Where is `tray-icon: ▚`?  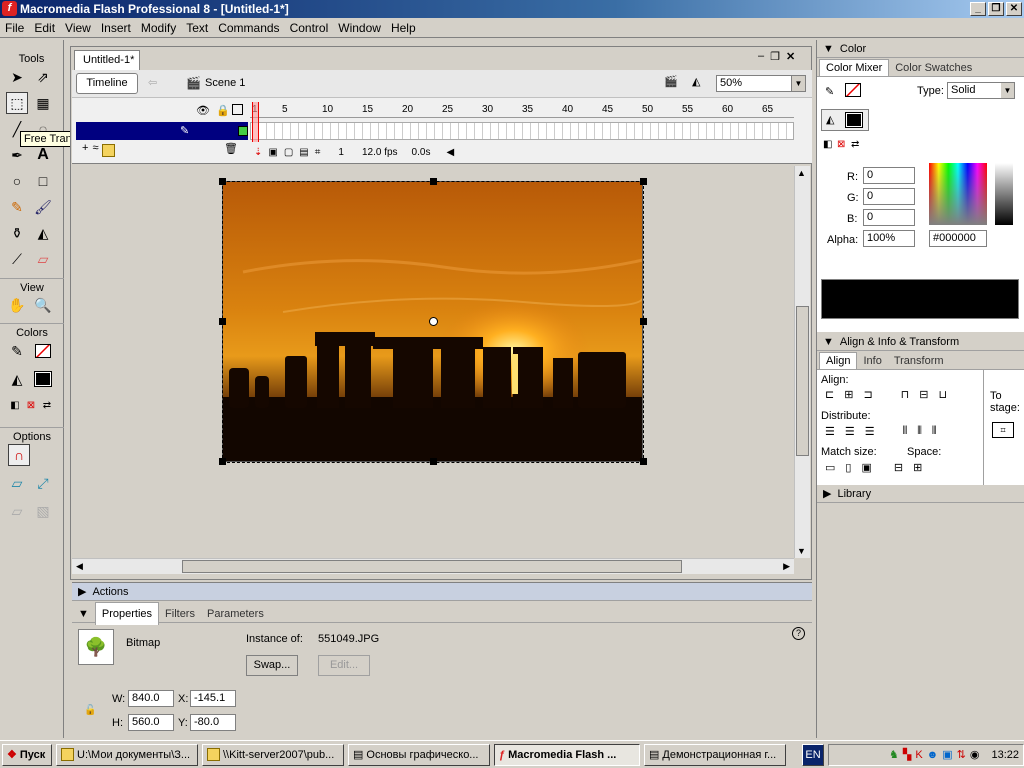 tray-icon: ▚ is located at coordinates (907, 755).